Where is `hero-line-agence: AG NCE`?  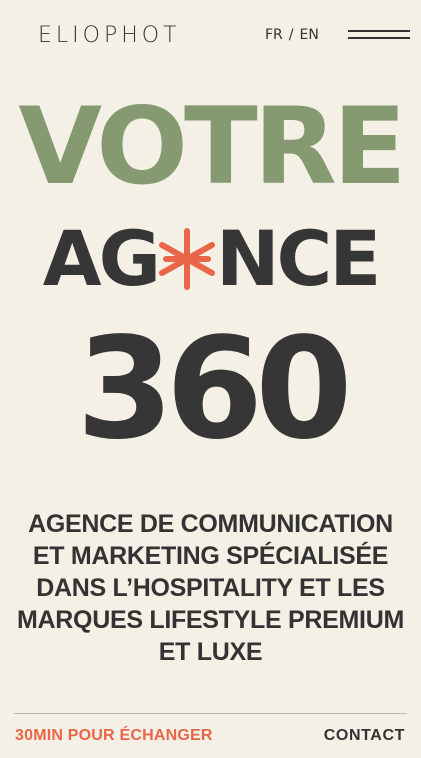 hero-line-agence: AG NCE is located at coordinates (210, 259).